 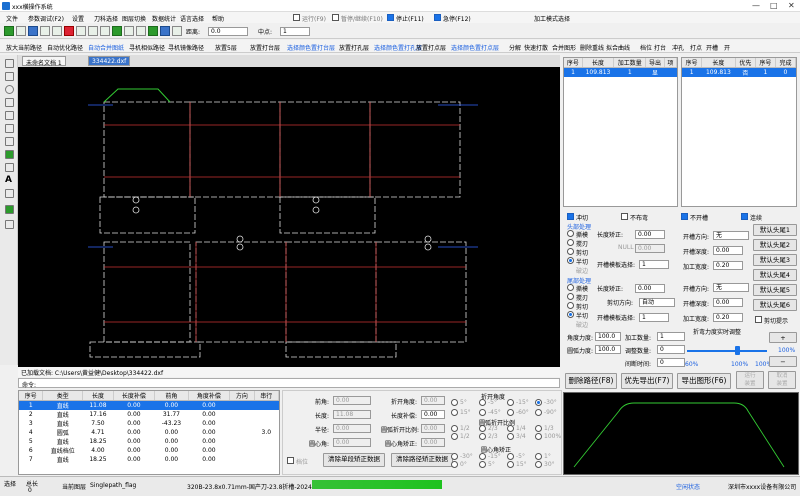 I want to click on table-row: 3 直线 7.50 0.00 -43.23 0.00, so click(x=149, y=423).